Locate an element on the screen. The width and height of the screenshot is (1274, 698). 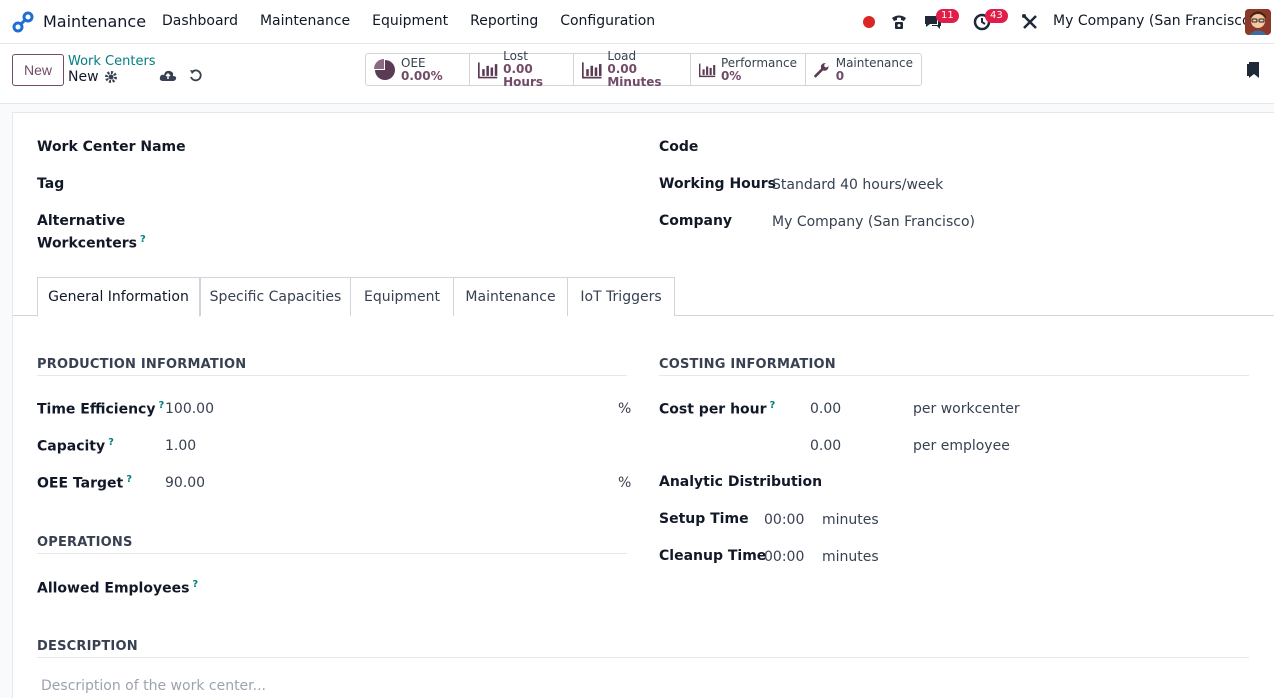
load-value: 0.00 Minutes is located at coordinates (634, 75).